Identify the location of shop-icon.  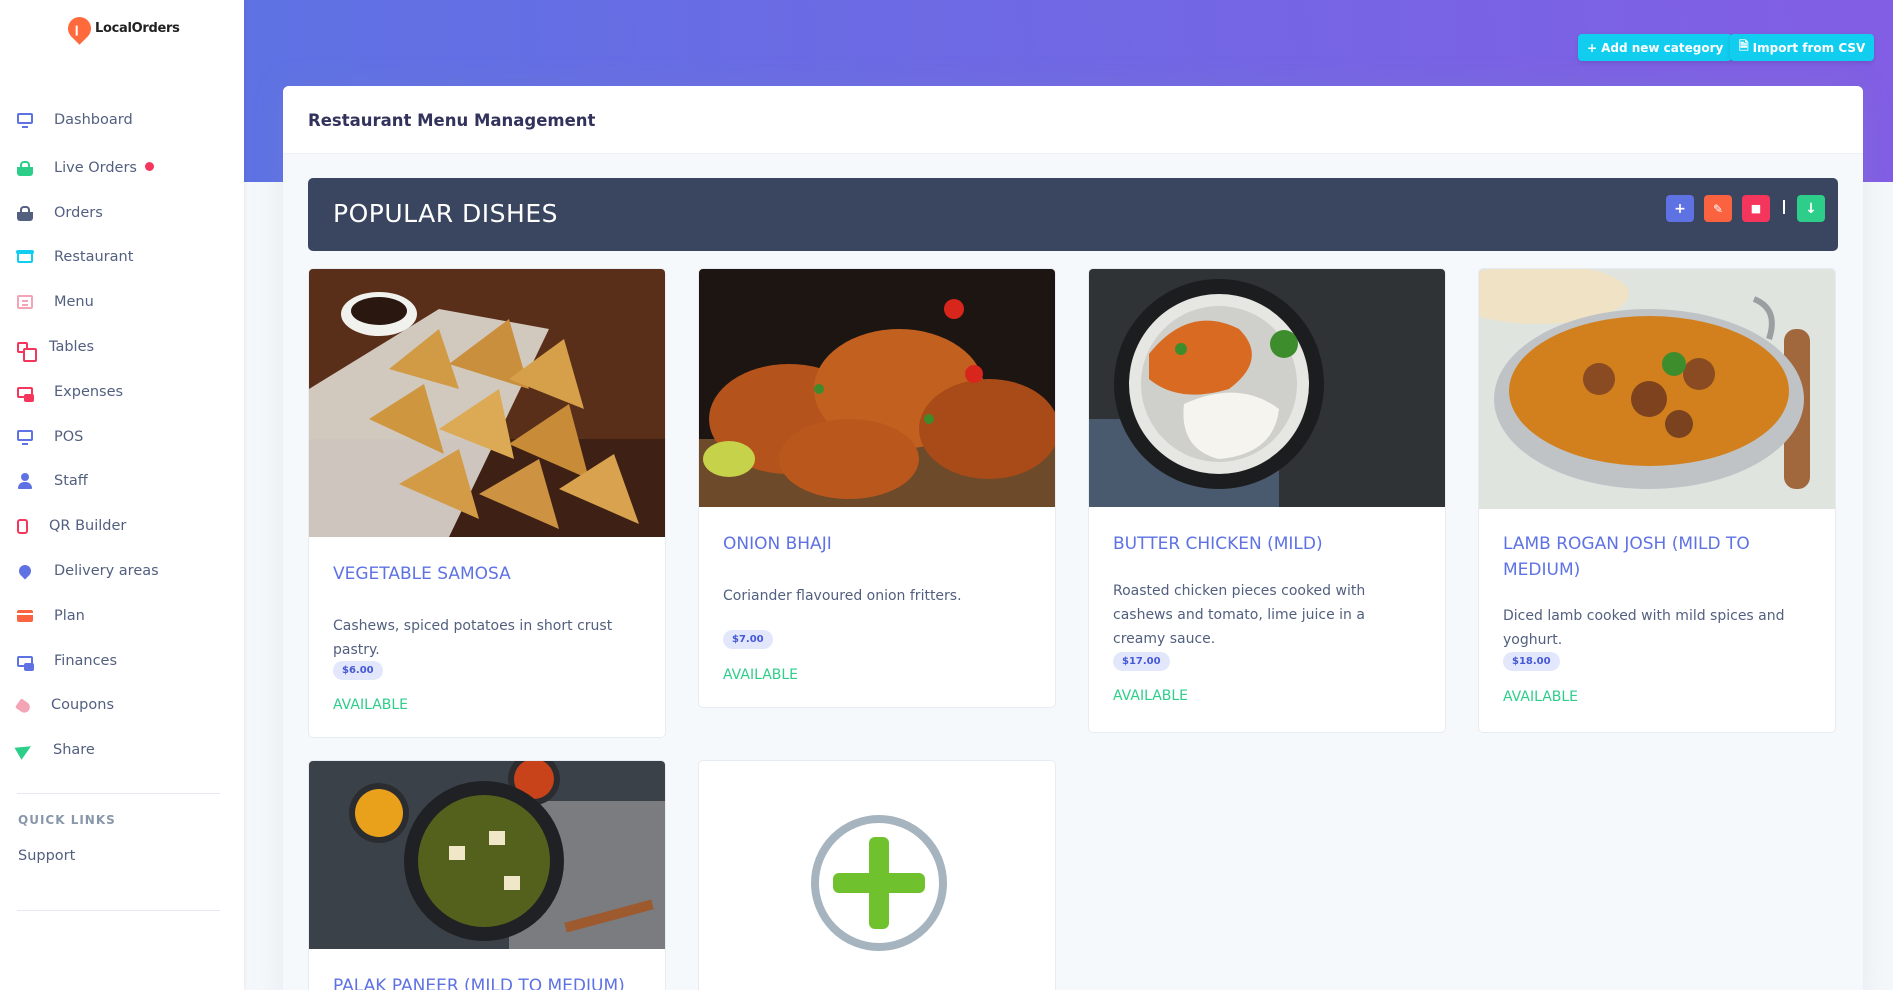
(25, 256).